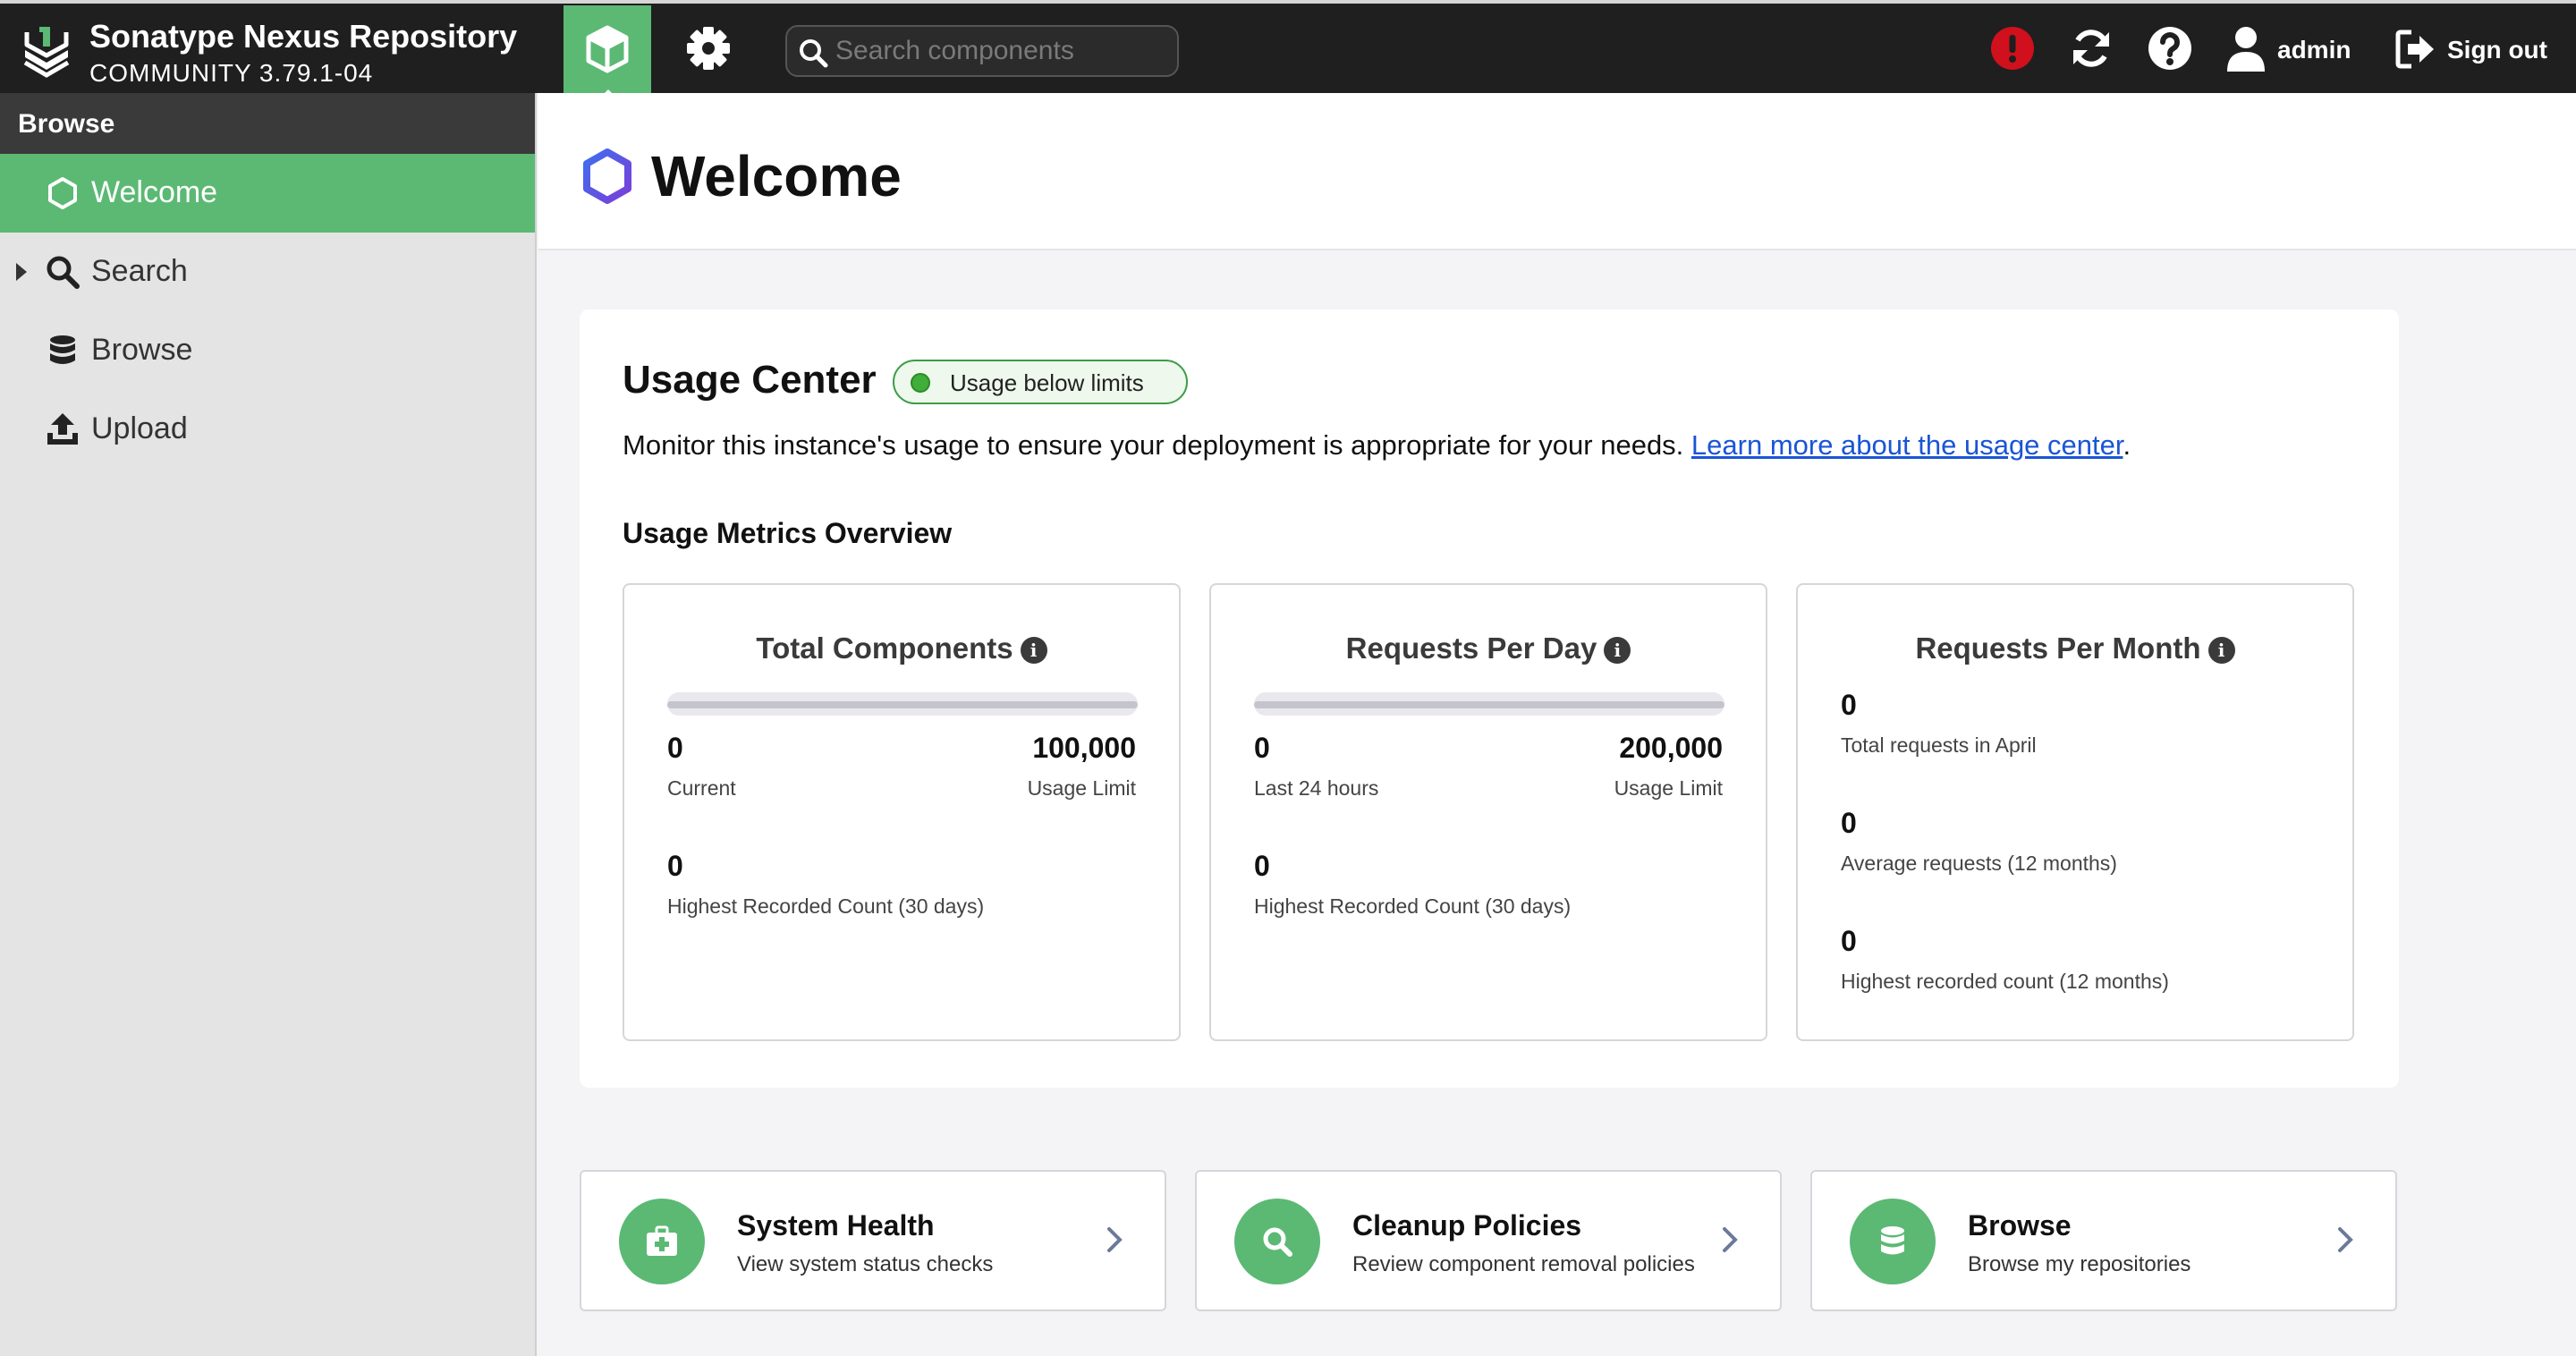 The image size is (2576, 1356). I want to click on highest-monthly-label: Highest recorded count (12 months), so click(2005, 981).